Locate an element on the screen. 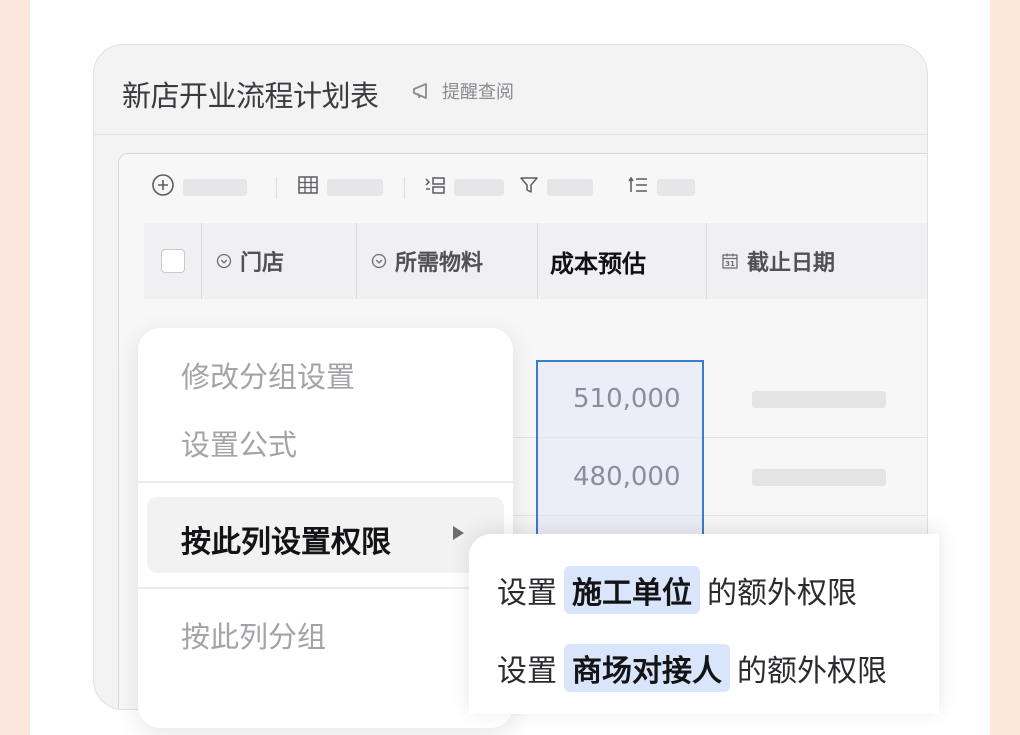 The width and height of the screenshot is (1020, 735). grid-icon is located at coordinates (308, 187).